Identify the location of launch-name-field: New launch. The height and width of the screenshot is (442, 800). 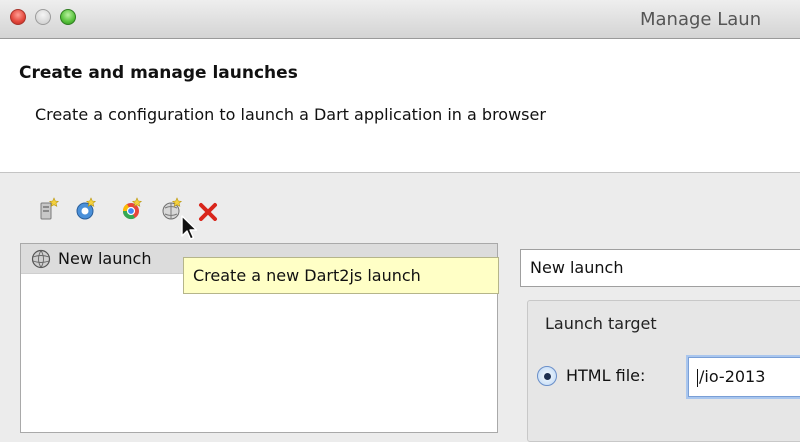
(660, 268).